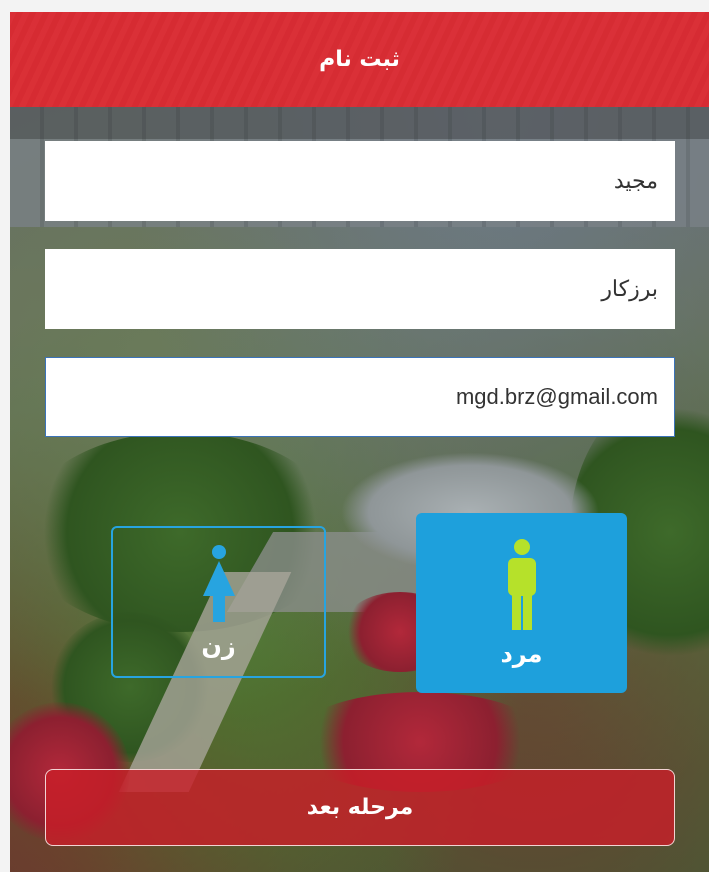  I want to click on next-step-button: مرحله بعد, so click(360, 807).